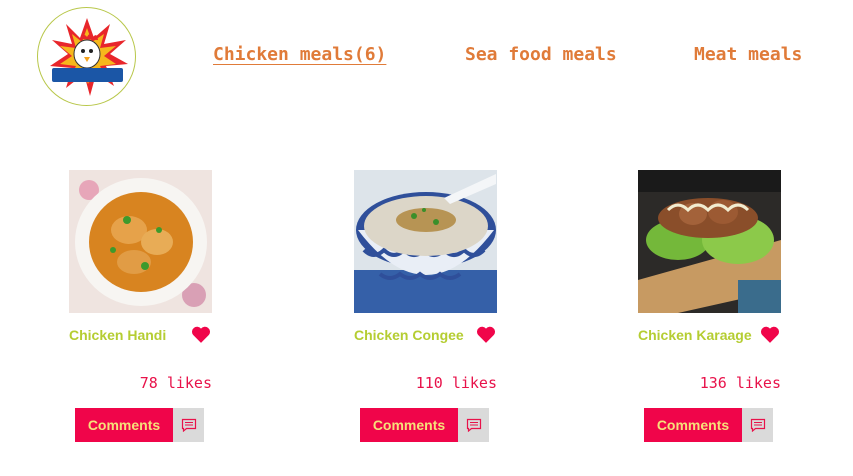 The height and width of the screenshot is (476, 853). I want to click on meal-card: Chicken Handi 78 likes Comments, so click(140, 307).